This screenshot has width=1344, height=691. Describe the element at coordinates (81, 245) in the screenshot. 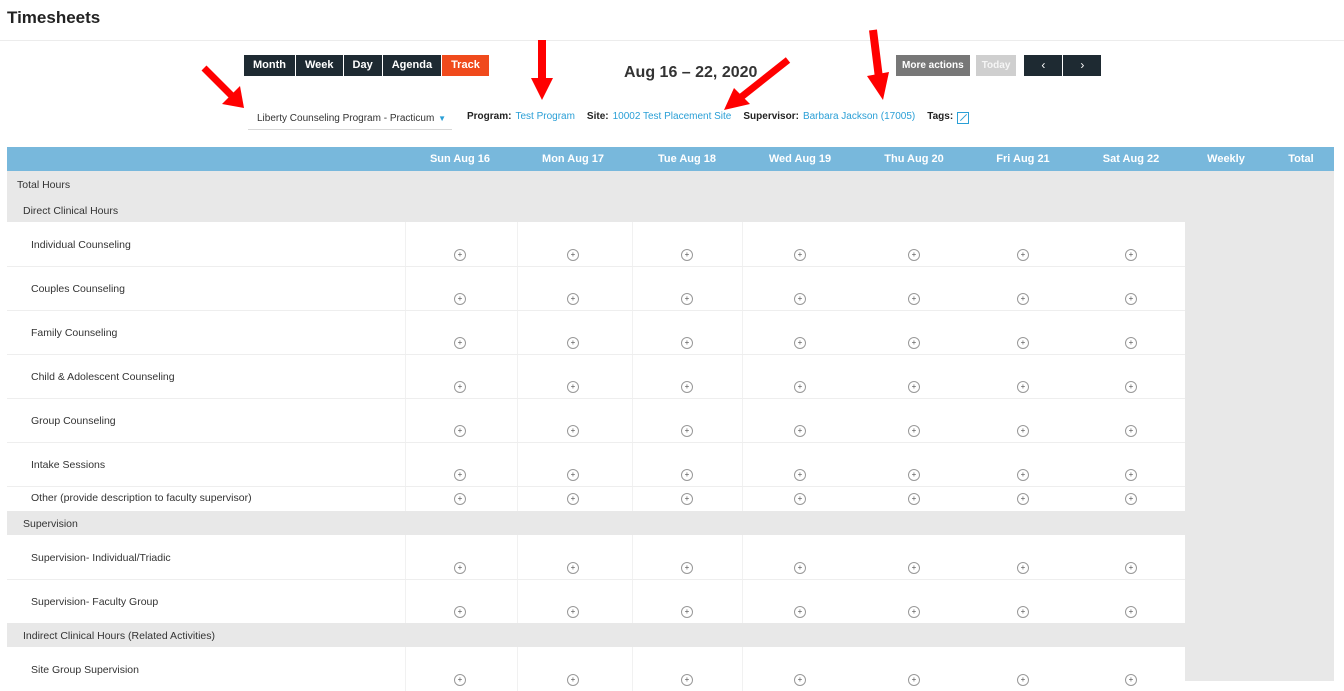

I see `activity-row-label: Individual Counseling` at that location.